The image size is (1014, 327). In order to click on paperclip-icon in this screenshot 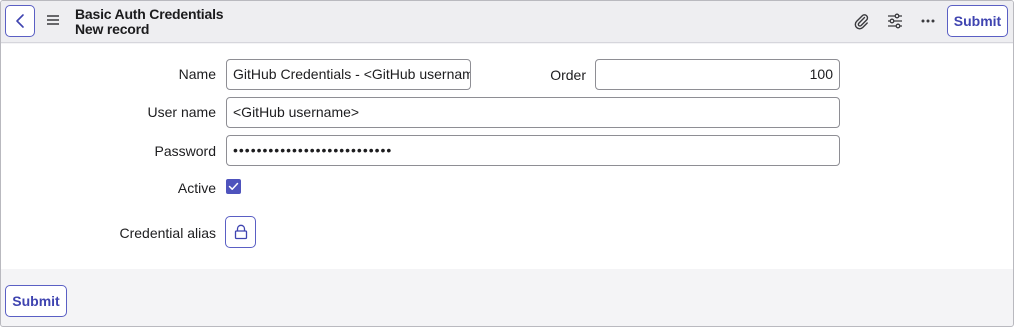, I will do `click(861, 21)`.